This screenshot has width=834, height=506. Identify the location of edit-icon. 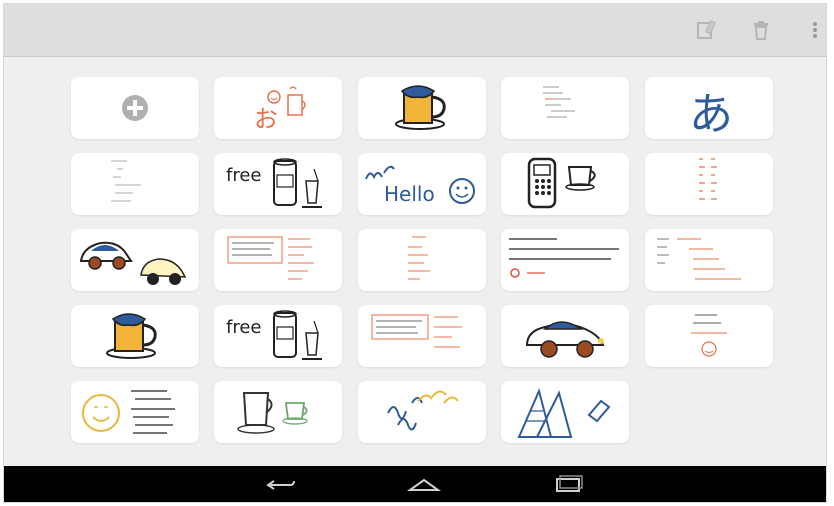
(706, 30).